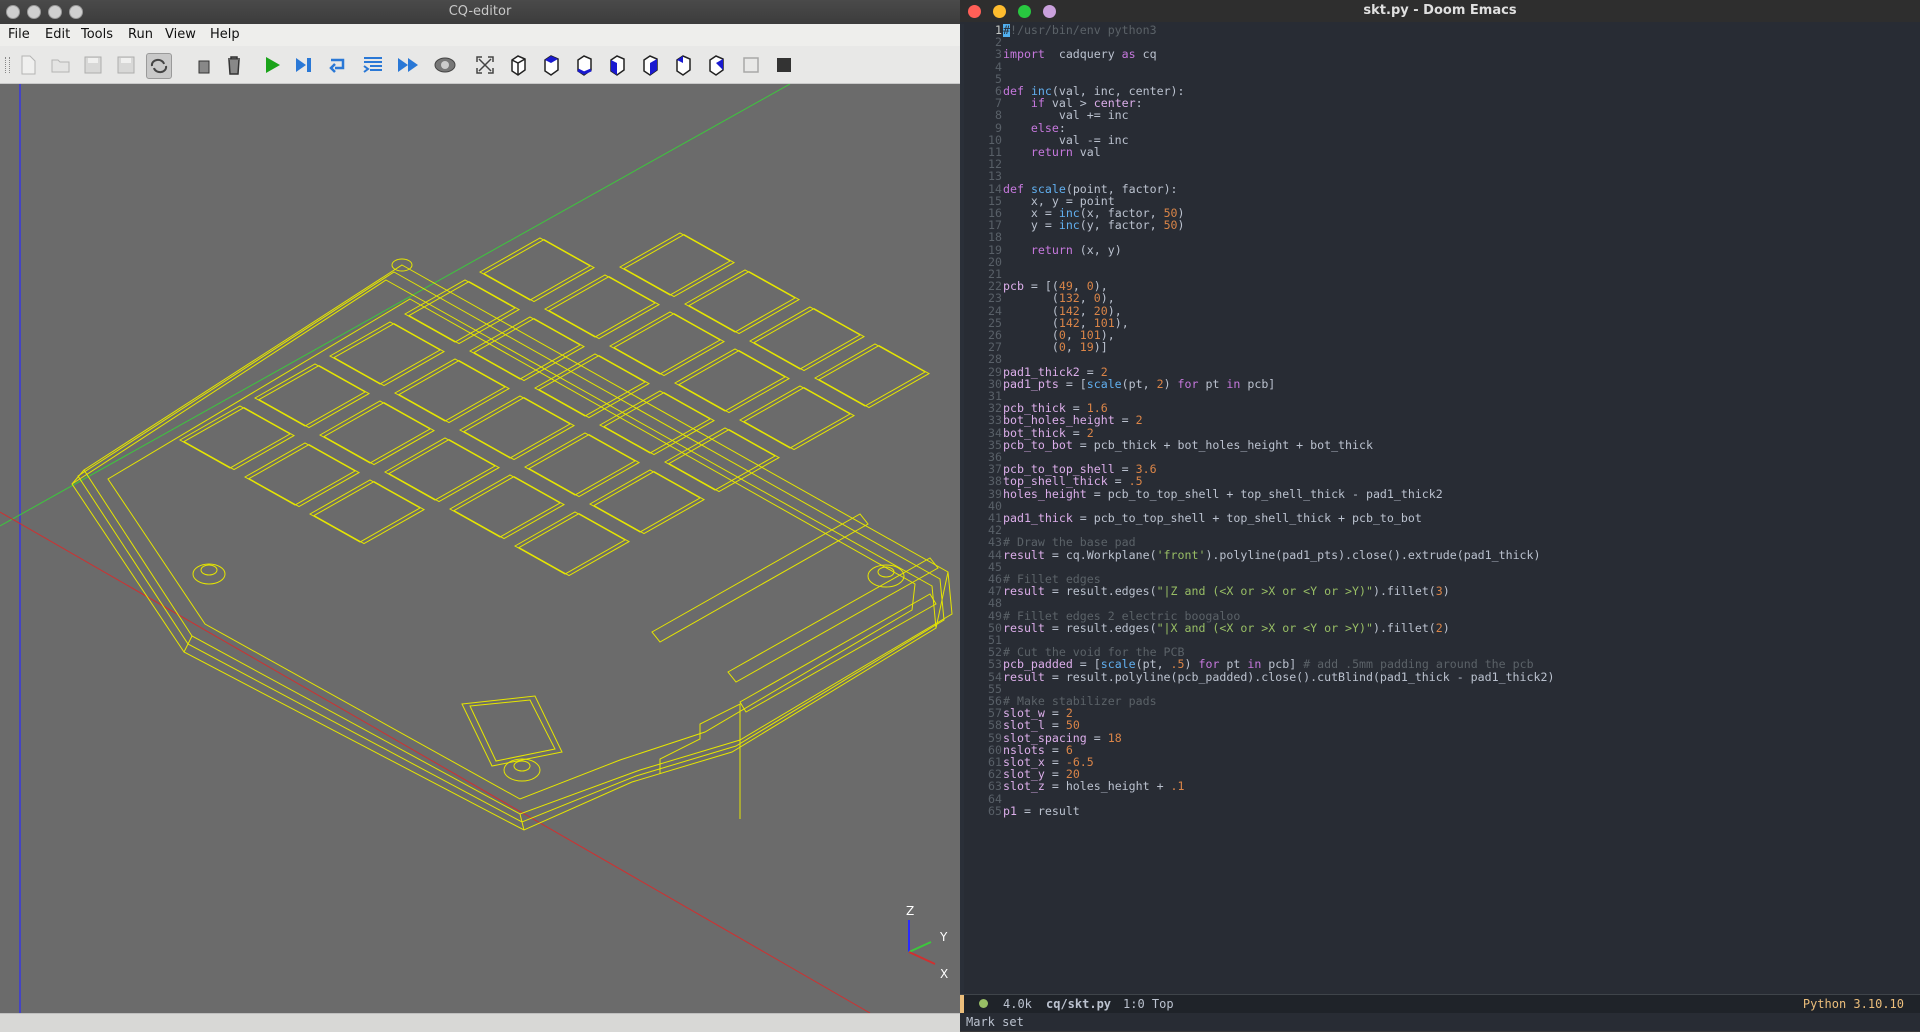 This screenshot has width=1920, height=1032. I want to click on menu-run: Run, so click(140, 34).